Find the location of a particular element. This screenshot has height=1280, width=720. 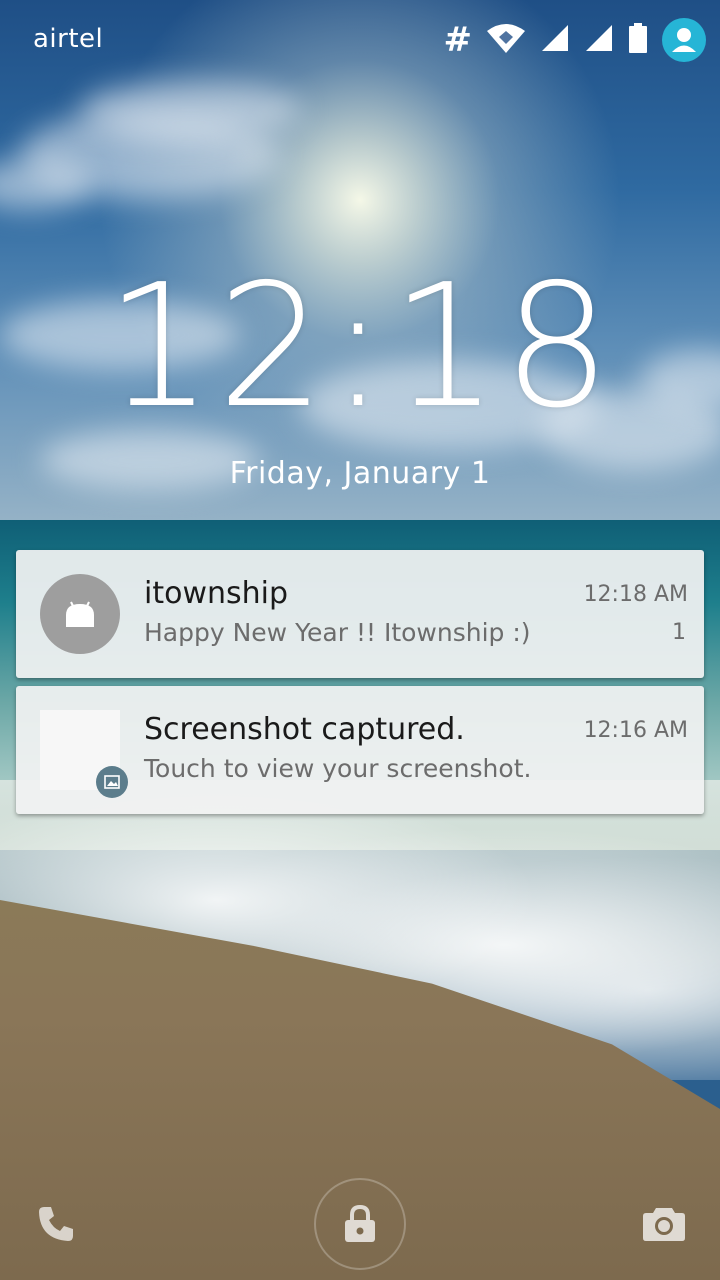

data-indicator: # is located at coordinates (458, 40).